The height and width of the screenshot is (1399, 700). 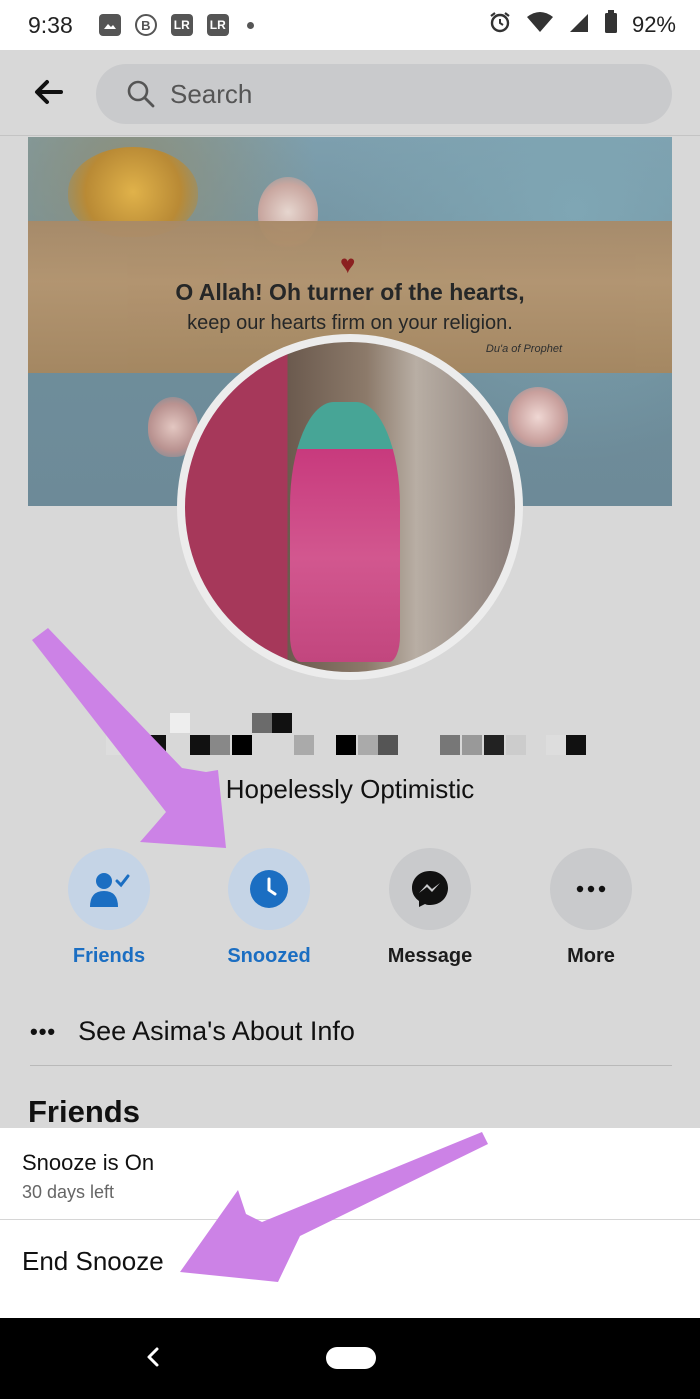 What do you see at coordinates (430, 956) in the screenshot?
I see `message-label: Message` at bounding box center [430, 956].